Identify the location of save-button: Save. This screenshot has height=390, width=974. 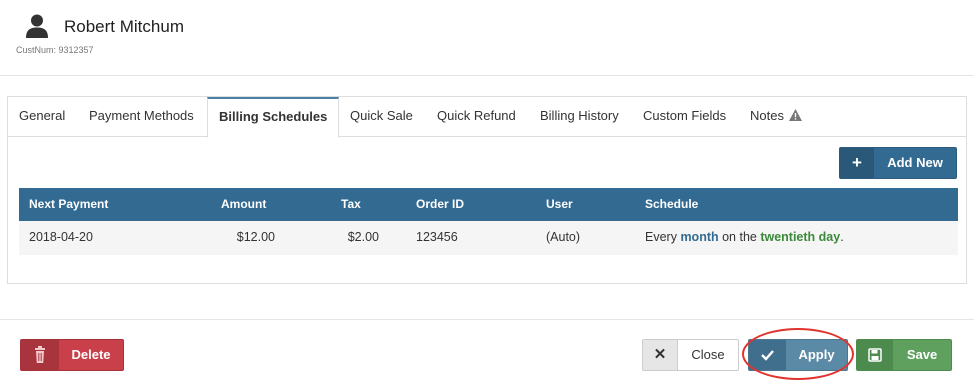
(904, 355).